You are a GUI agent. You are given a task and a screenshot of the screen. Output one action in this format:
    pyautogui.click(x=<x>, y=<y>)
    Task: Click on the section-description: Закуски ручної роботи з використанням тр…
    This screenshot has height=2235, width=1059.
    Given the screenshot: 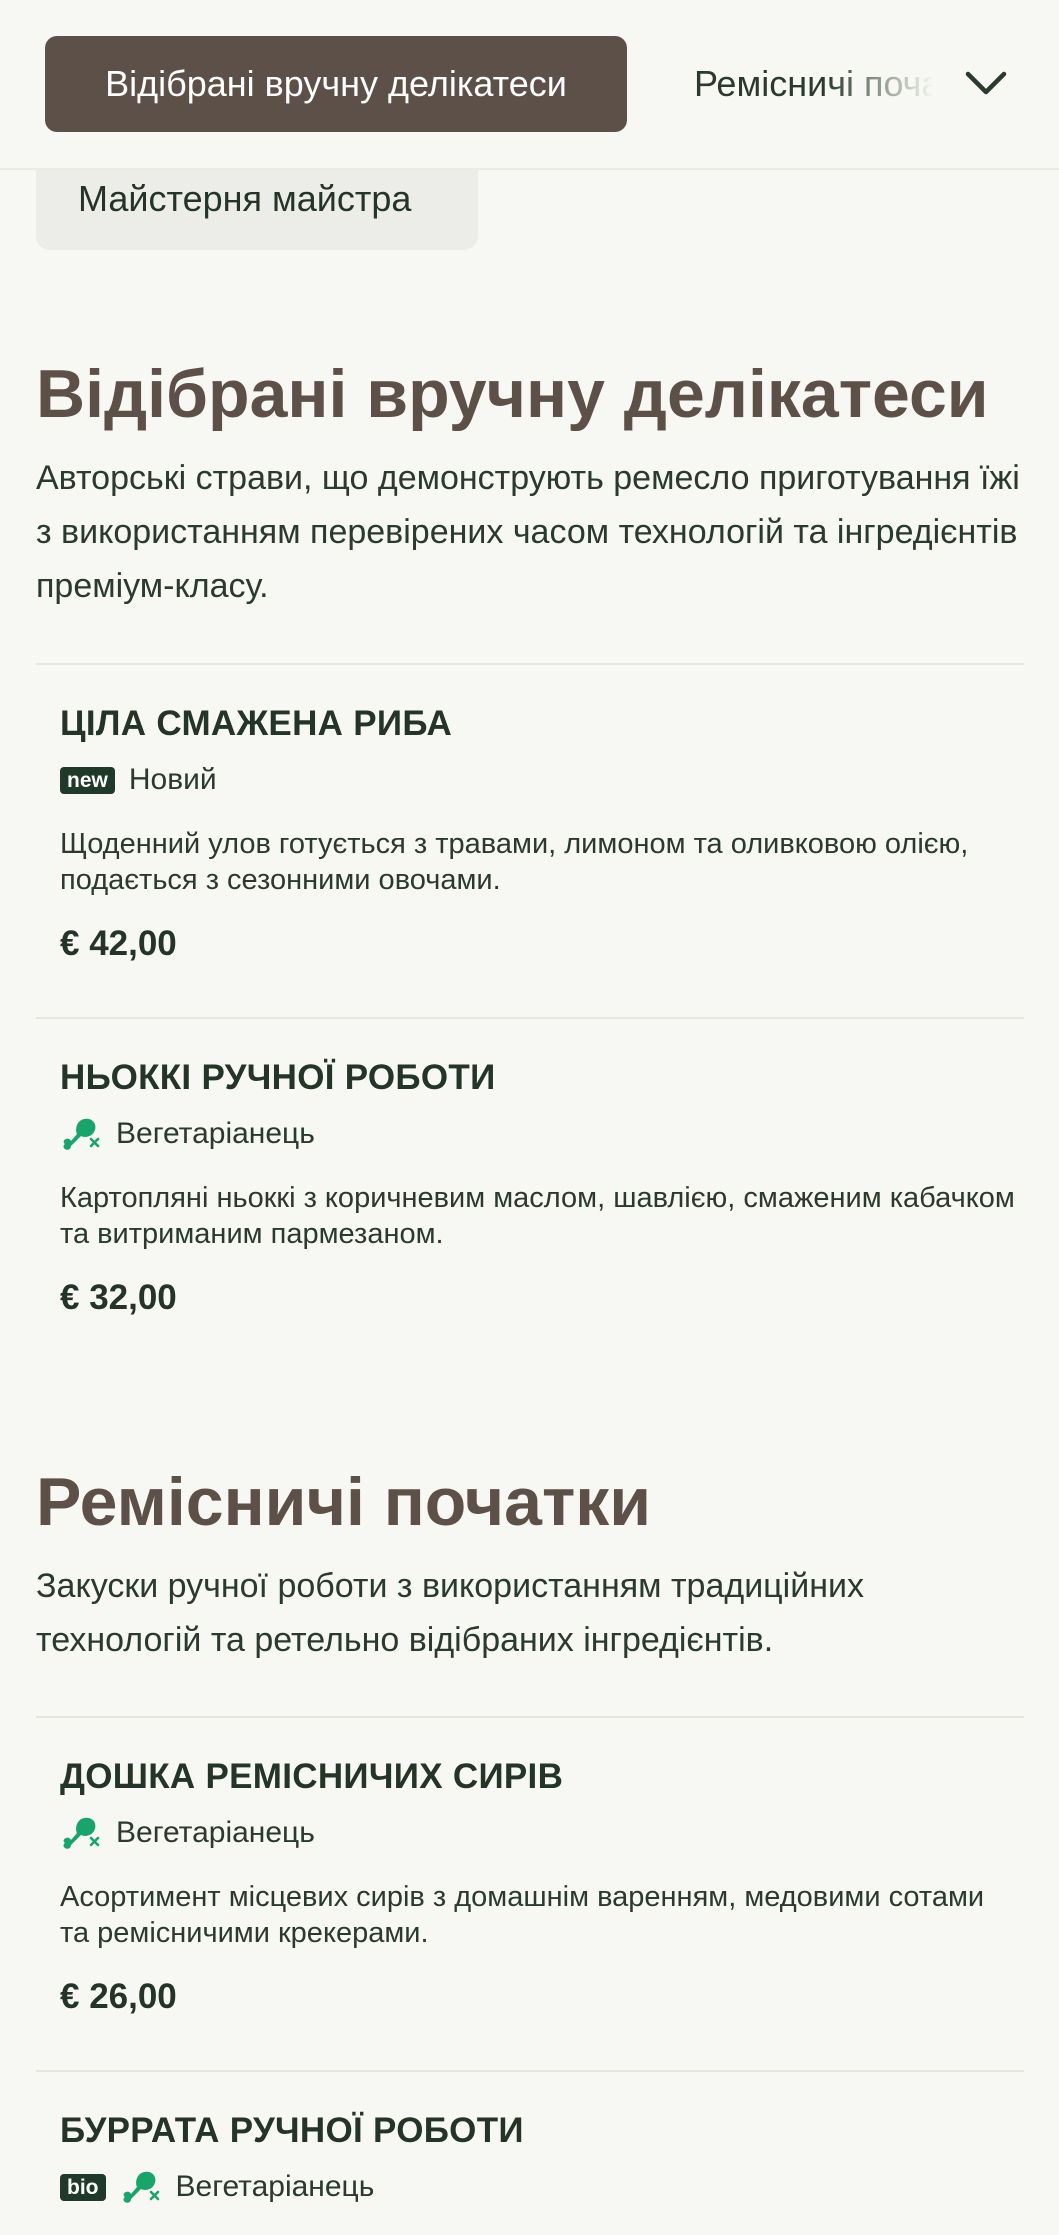 What is the action you would take?
    pyautogui.click(x=450, y=1613)
    